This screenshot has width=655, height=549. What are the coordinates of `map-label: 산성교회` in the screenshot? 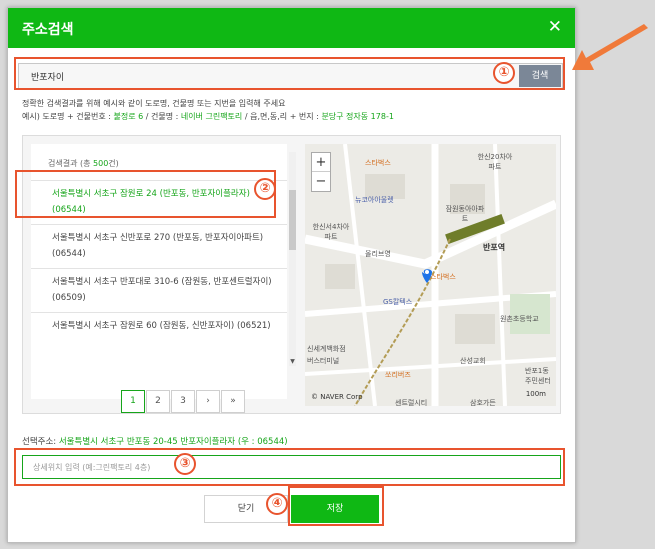 It's located at (473, 361).